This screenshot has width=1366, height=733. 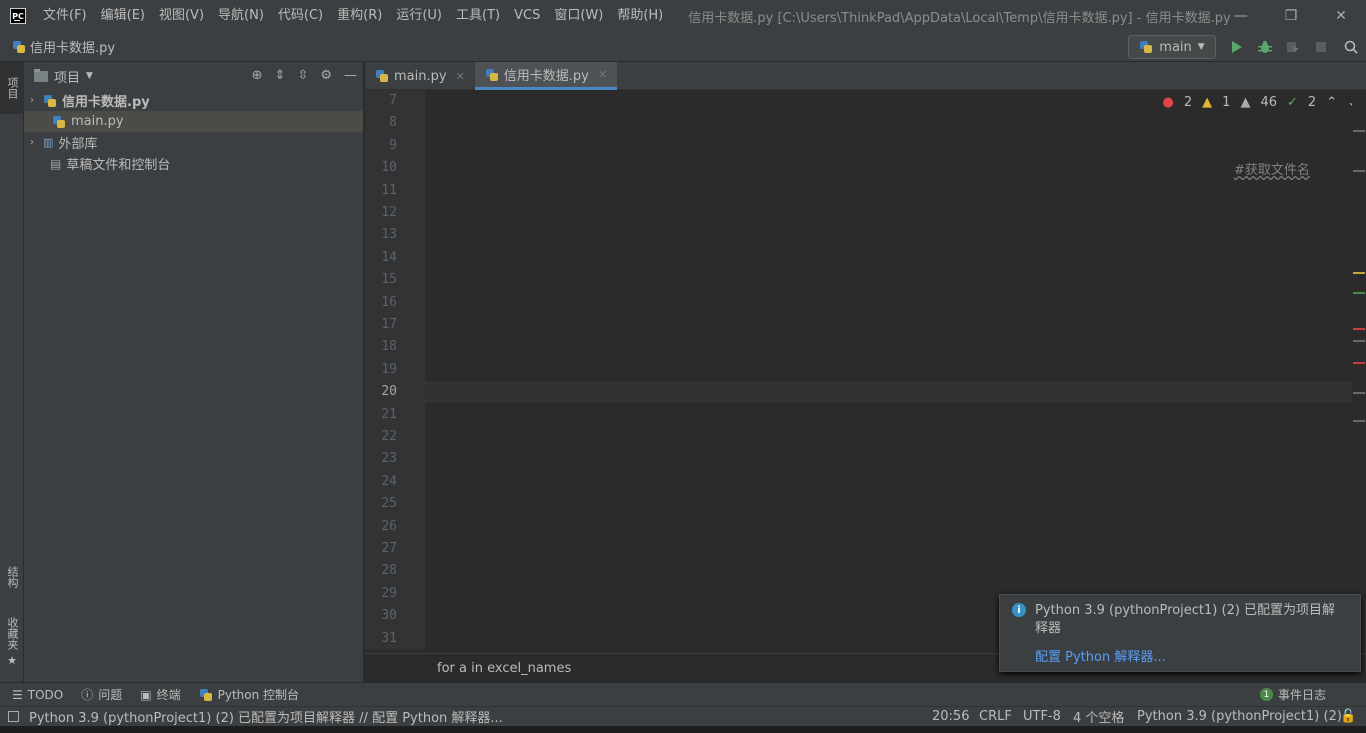 What do you see at coordinates (1359, 370) in the screenshot?
I see `editor-scrollbar` at bounding box center [1359, 370].